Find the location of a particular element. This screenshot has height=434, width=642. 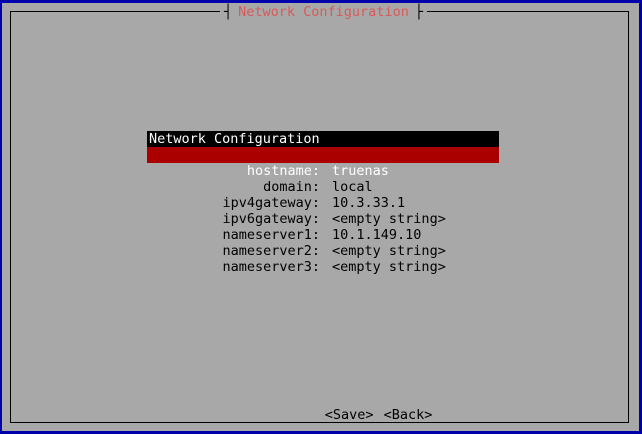

menu-item-value: local is located at coordinates (352, 187).